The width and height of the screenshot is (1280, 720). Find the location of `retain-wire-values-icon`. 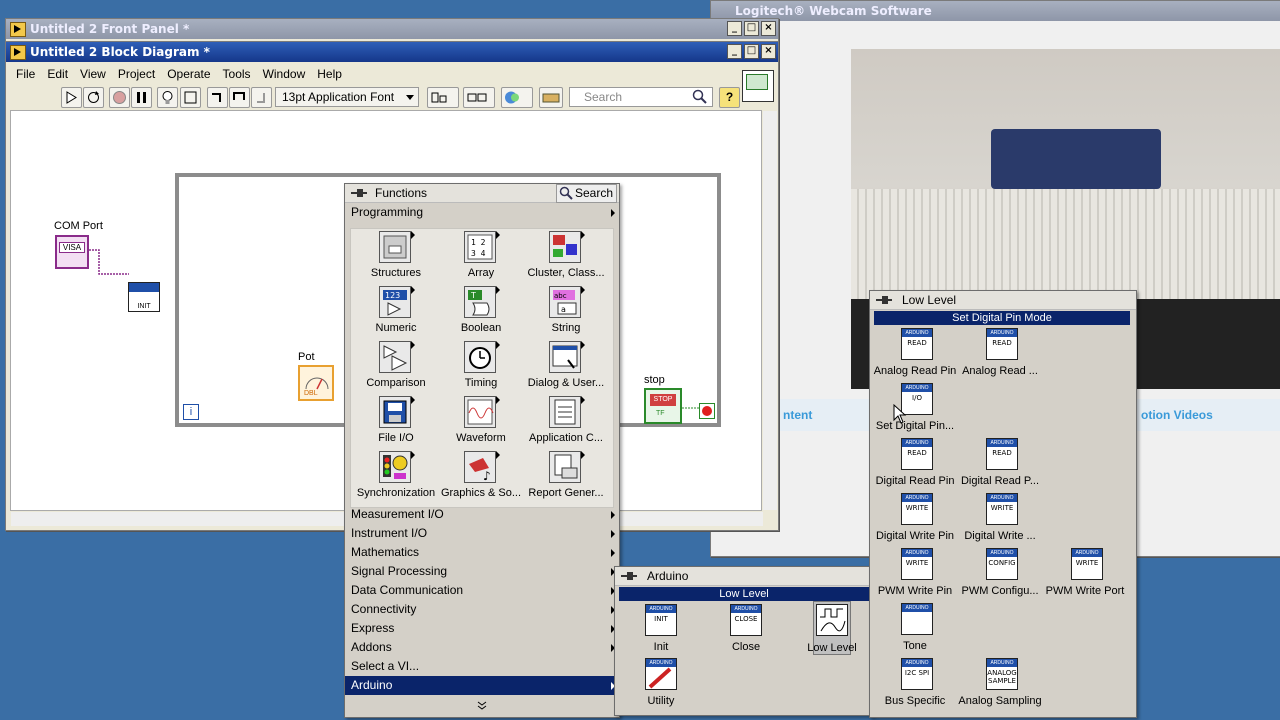

retain-wire-values-icon is located at coordinates (190, 97).